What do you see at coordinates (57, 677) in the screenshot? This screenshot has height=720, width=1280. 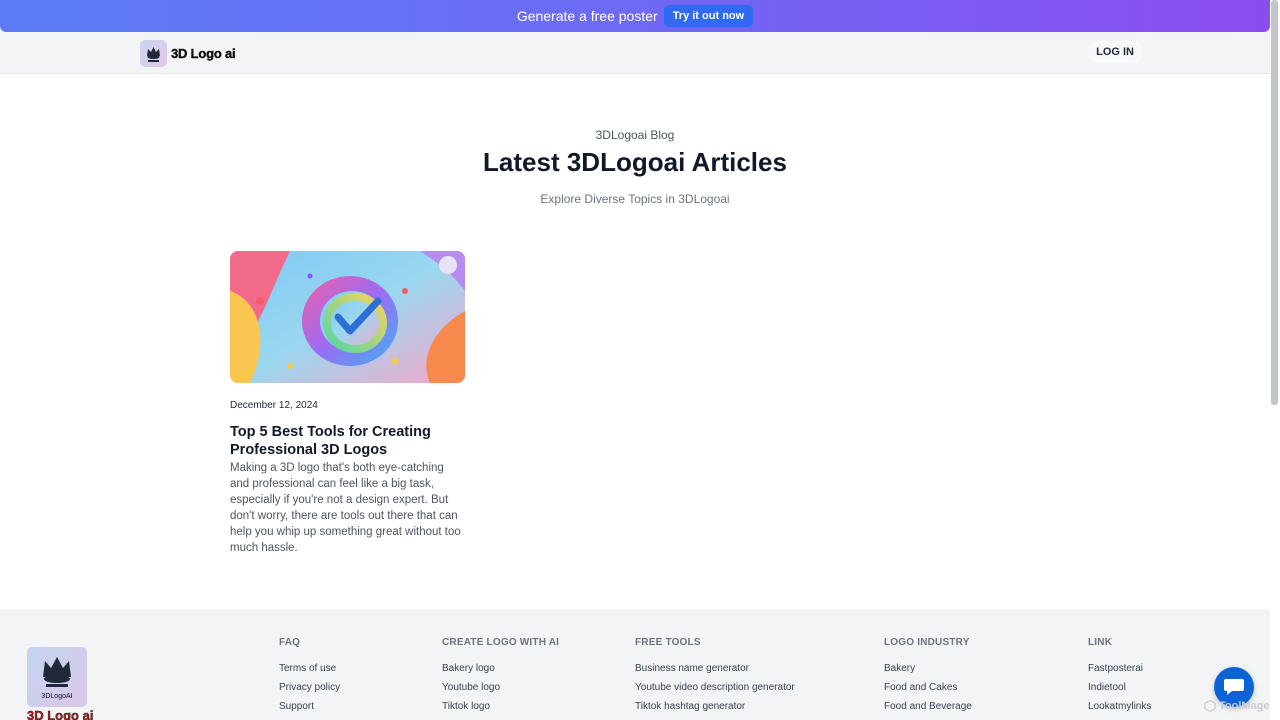 I see `footer-logo: 3DLogoAI` at bounding box center [57, 677].